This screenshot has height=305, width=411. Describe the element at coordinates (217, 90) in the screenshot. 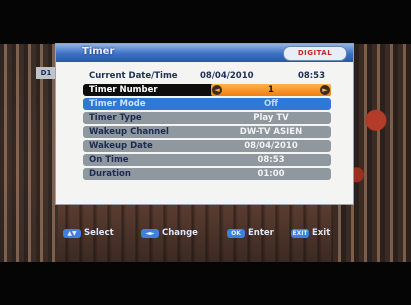

I see `arrow-left-icon: ◄` at that location.